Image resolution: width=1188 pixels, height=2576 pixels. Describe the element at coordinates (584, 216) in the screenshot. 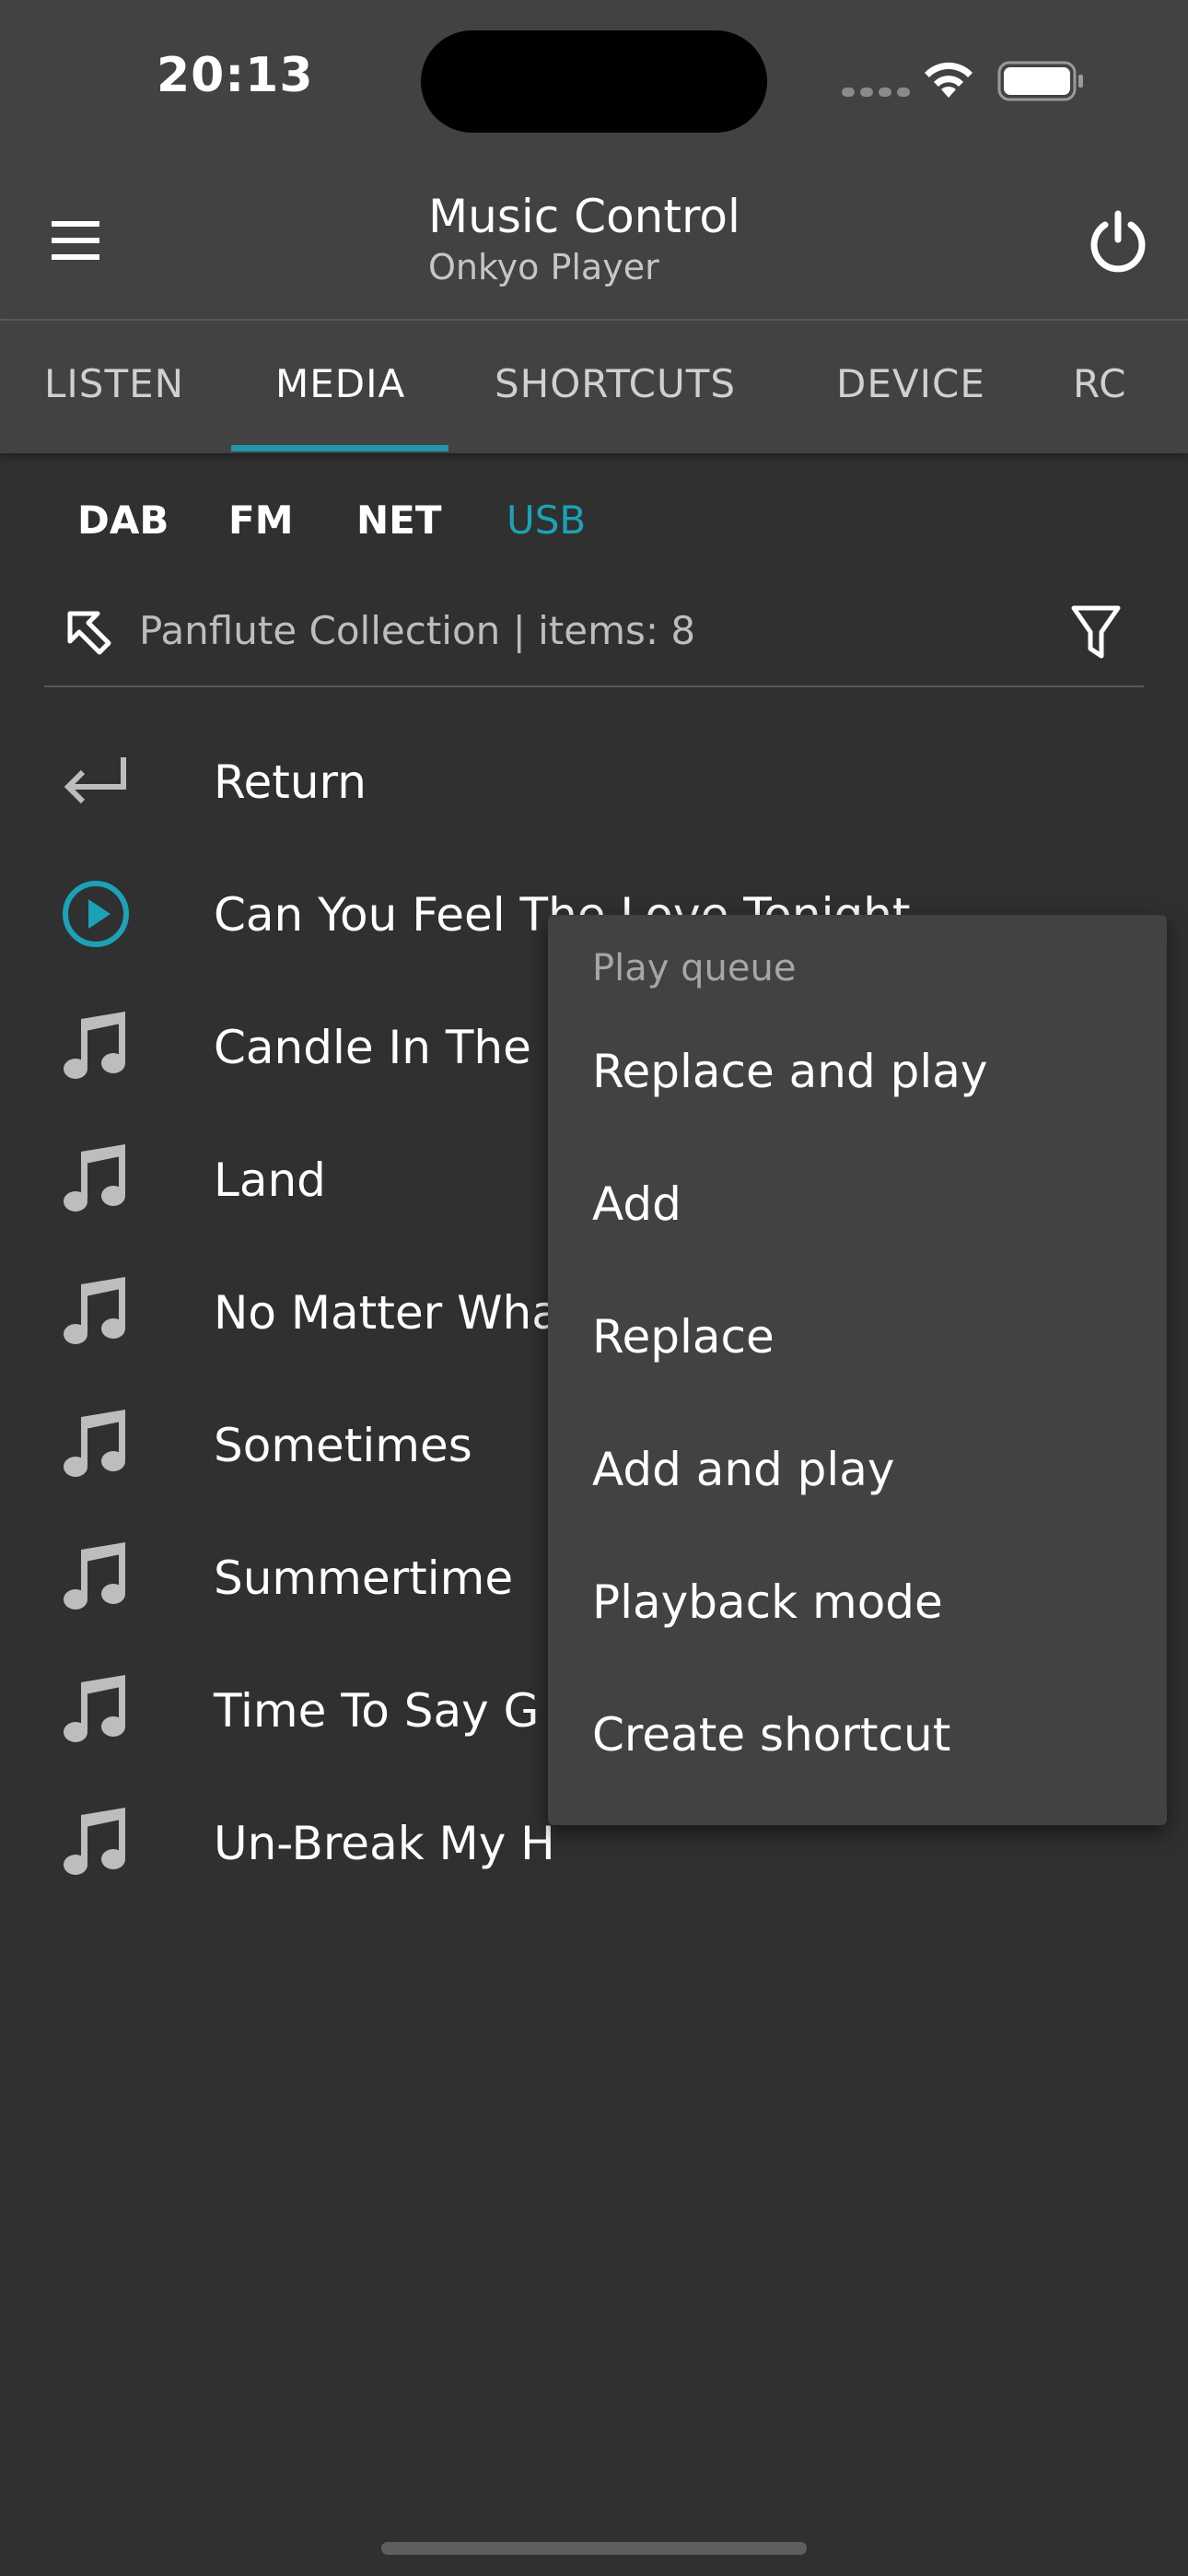

I see `app-title: Music Control` at that location.